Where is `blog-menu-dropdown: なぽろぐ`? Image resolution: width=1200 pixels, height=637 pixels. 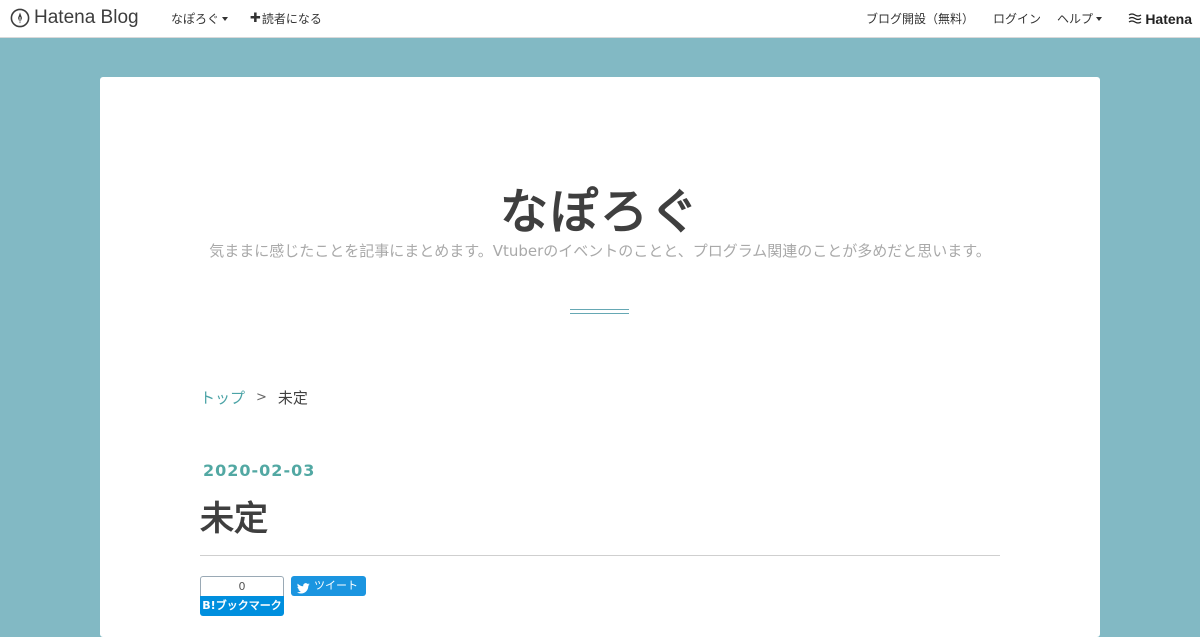
blog-menu-dropdown: なぽろぐ is located at coordinates (200, 18).